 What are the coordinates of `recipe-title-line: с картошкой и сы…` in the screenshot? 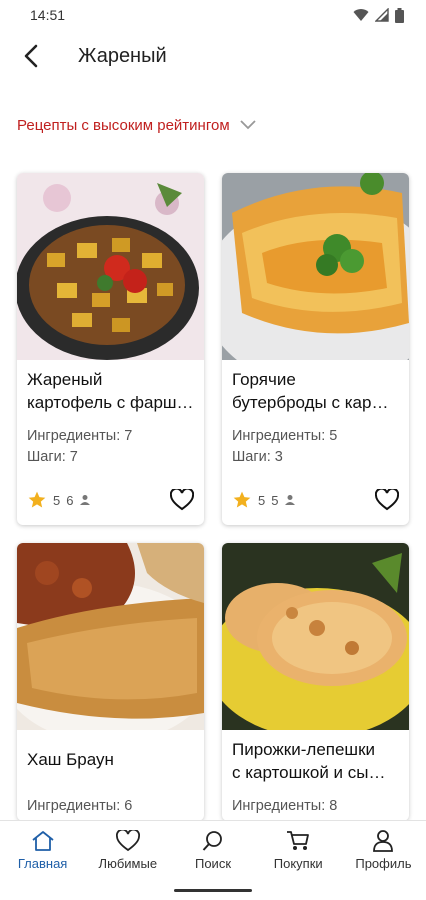 It's located at (309, 772).